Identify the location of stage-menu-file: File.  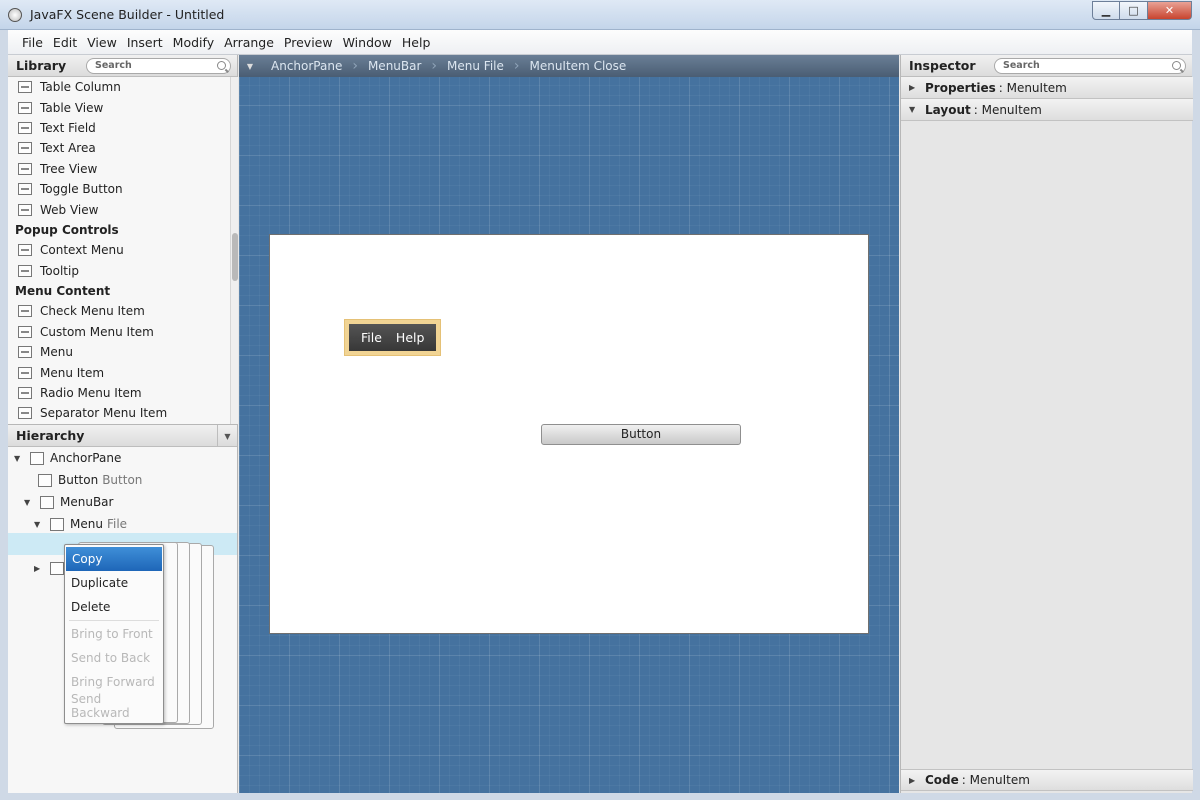
(371, 337).